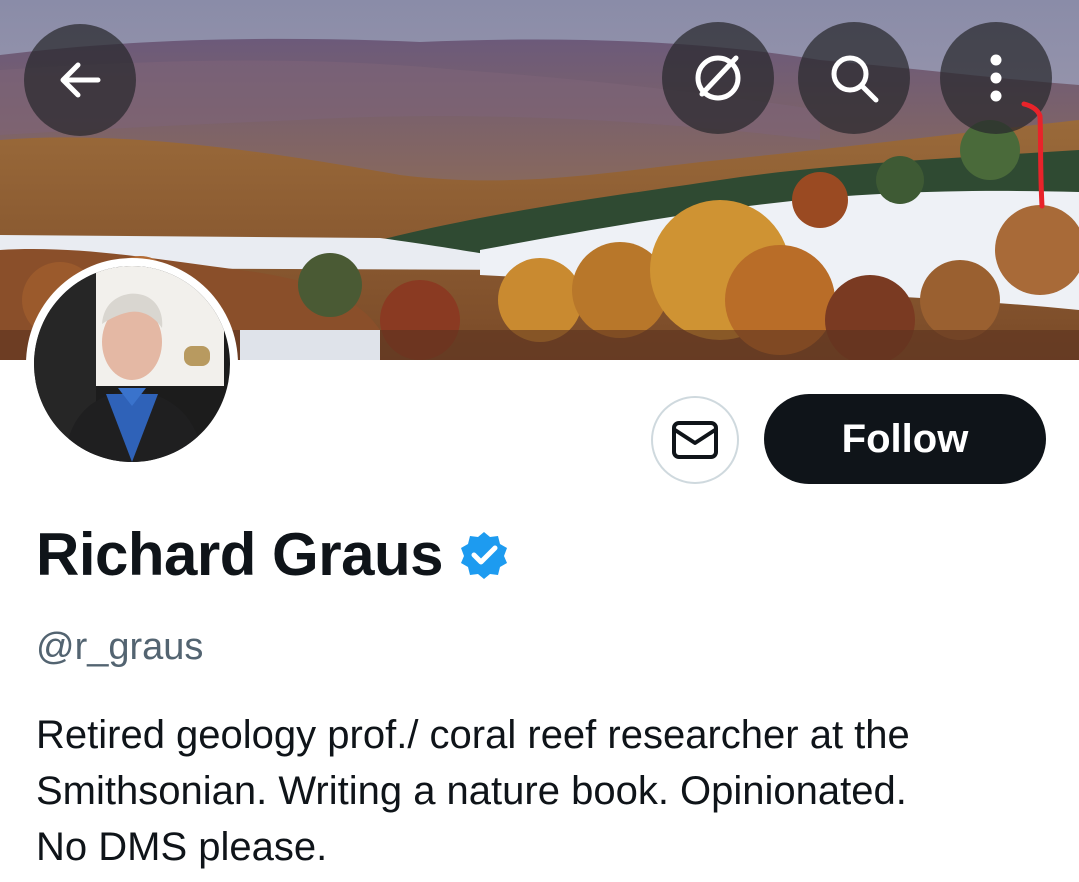 The height and width of the screenshot is (882, 1079). I want to click on envelope-icon, so click(695, 440).